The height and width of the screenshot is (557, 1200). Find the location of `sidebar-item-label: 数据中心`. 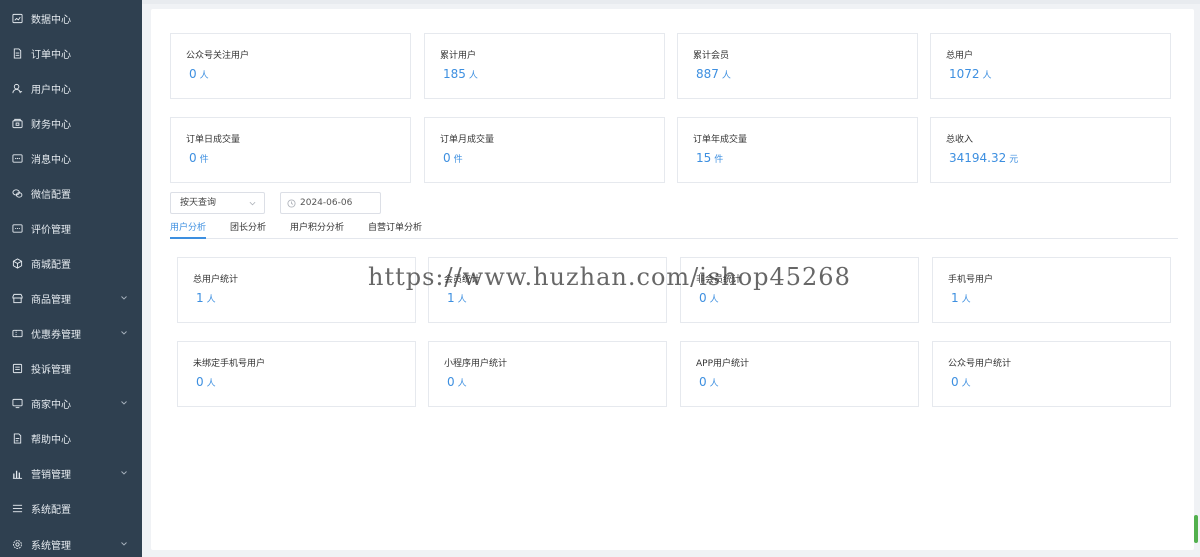

sidebar-item-label: 数据中心 is located at coordinates (51, 20).